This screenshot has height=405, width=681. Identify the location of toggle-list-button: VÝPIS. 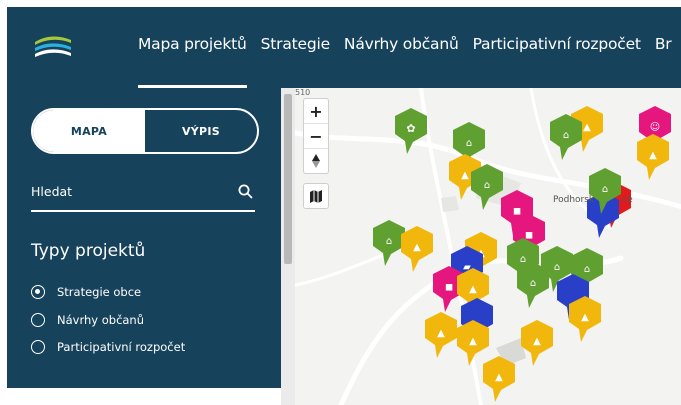
(201, 131).